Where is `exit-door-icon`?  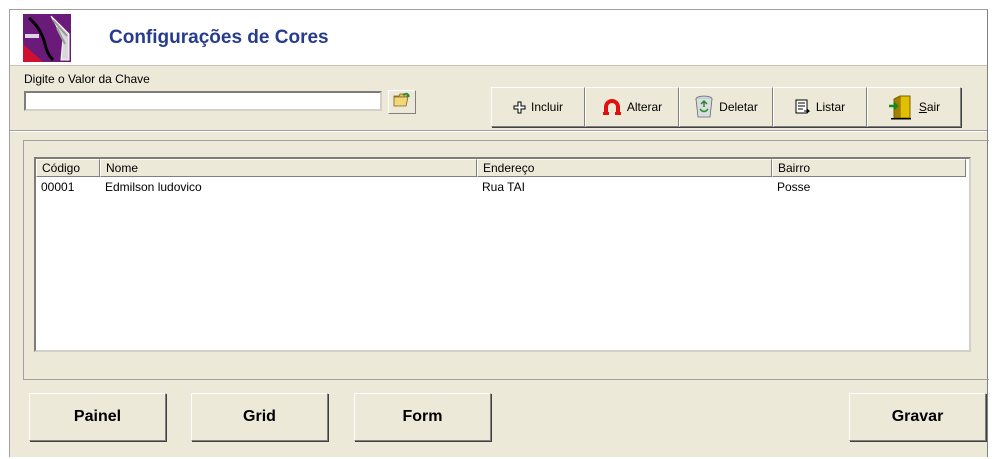
exit-door-icon is located at coordinates (901, 107).